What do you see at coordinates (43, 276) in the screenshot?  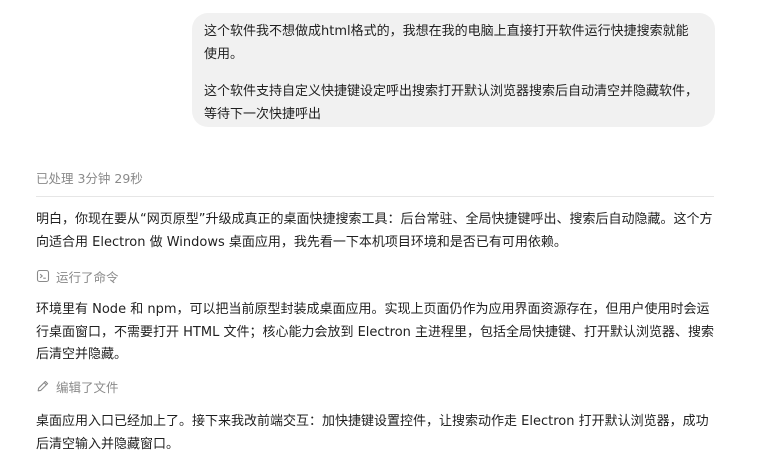 I see `terminal-icon` at bounding box center [43, 276].